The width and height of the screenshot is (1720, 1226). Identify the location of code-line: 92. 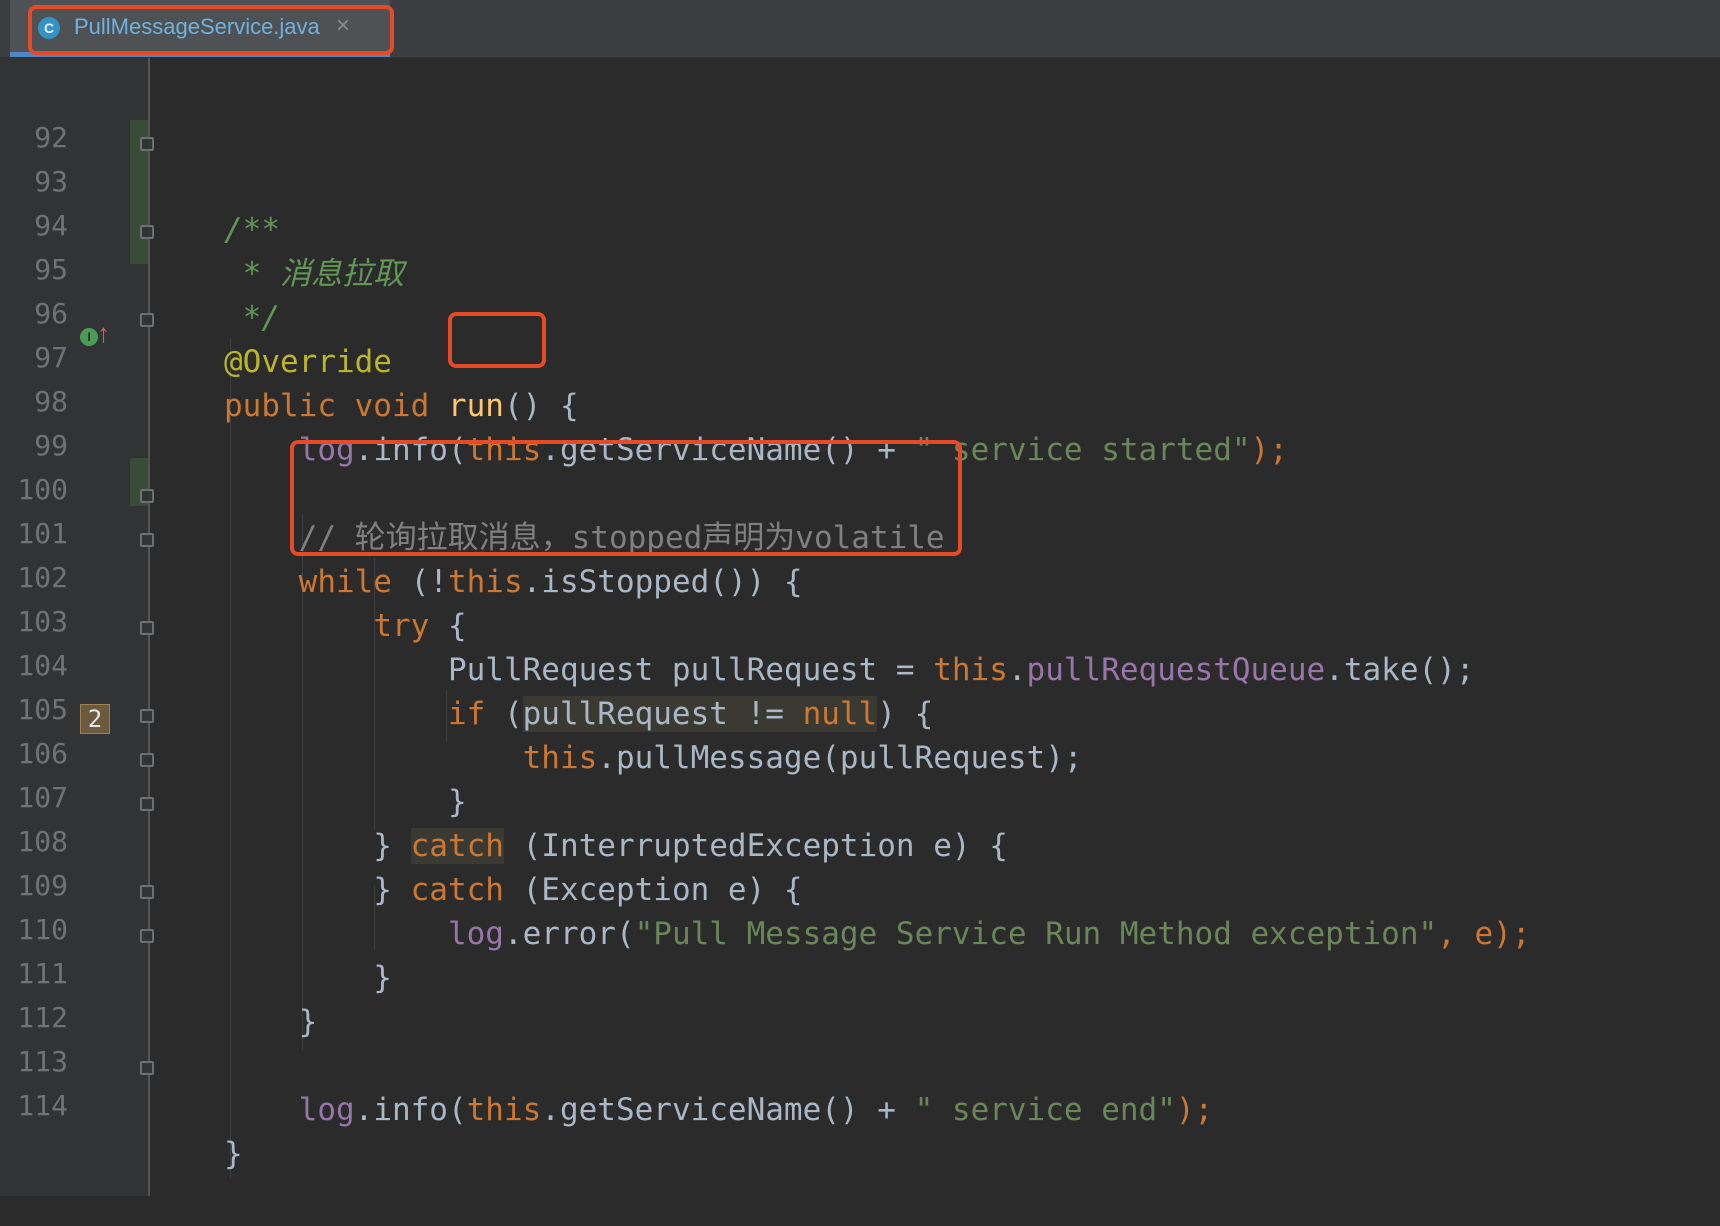
(860, 110).